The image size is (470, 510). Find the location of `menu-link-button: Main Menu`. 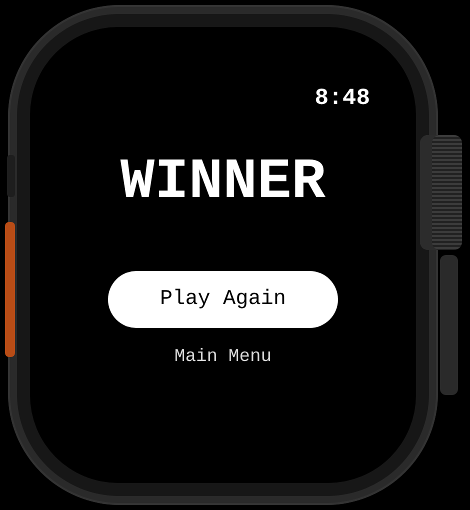

menu-link-button: Main Menu is located at coordinates (223, 357).